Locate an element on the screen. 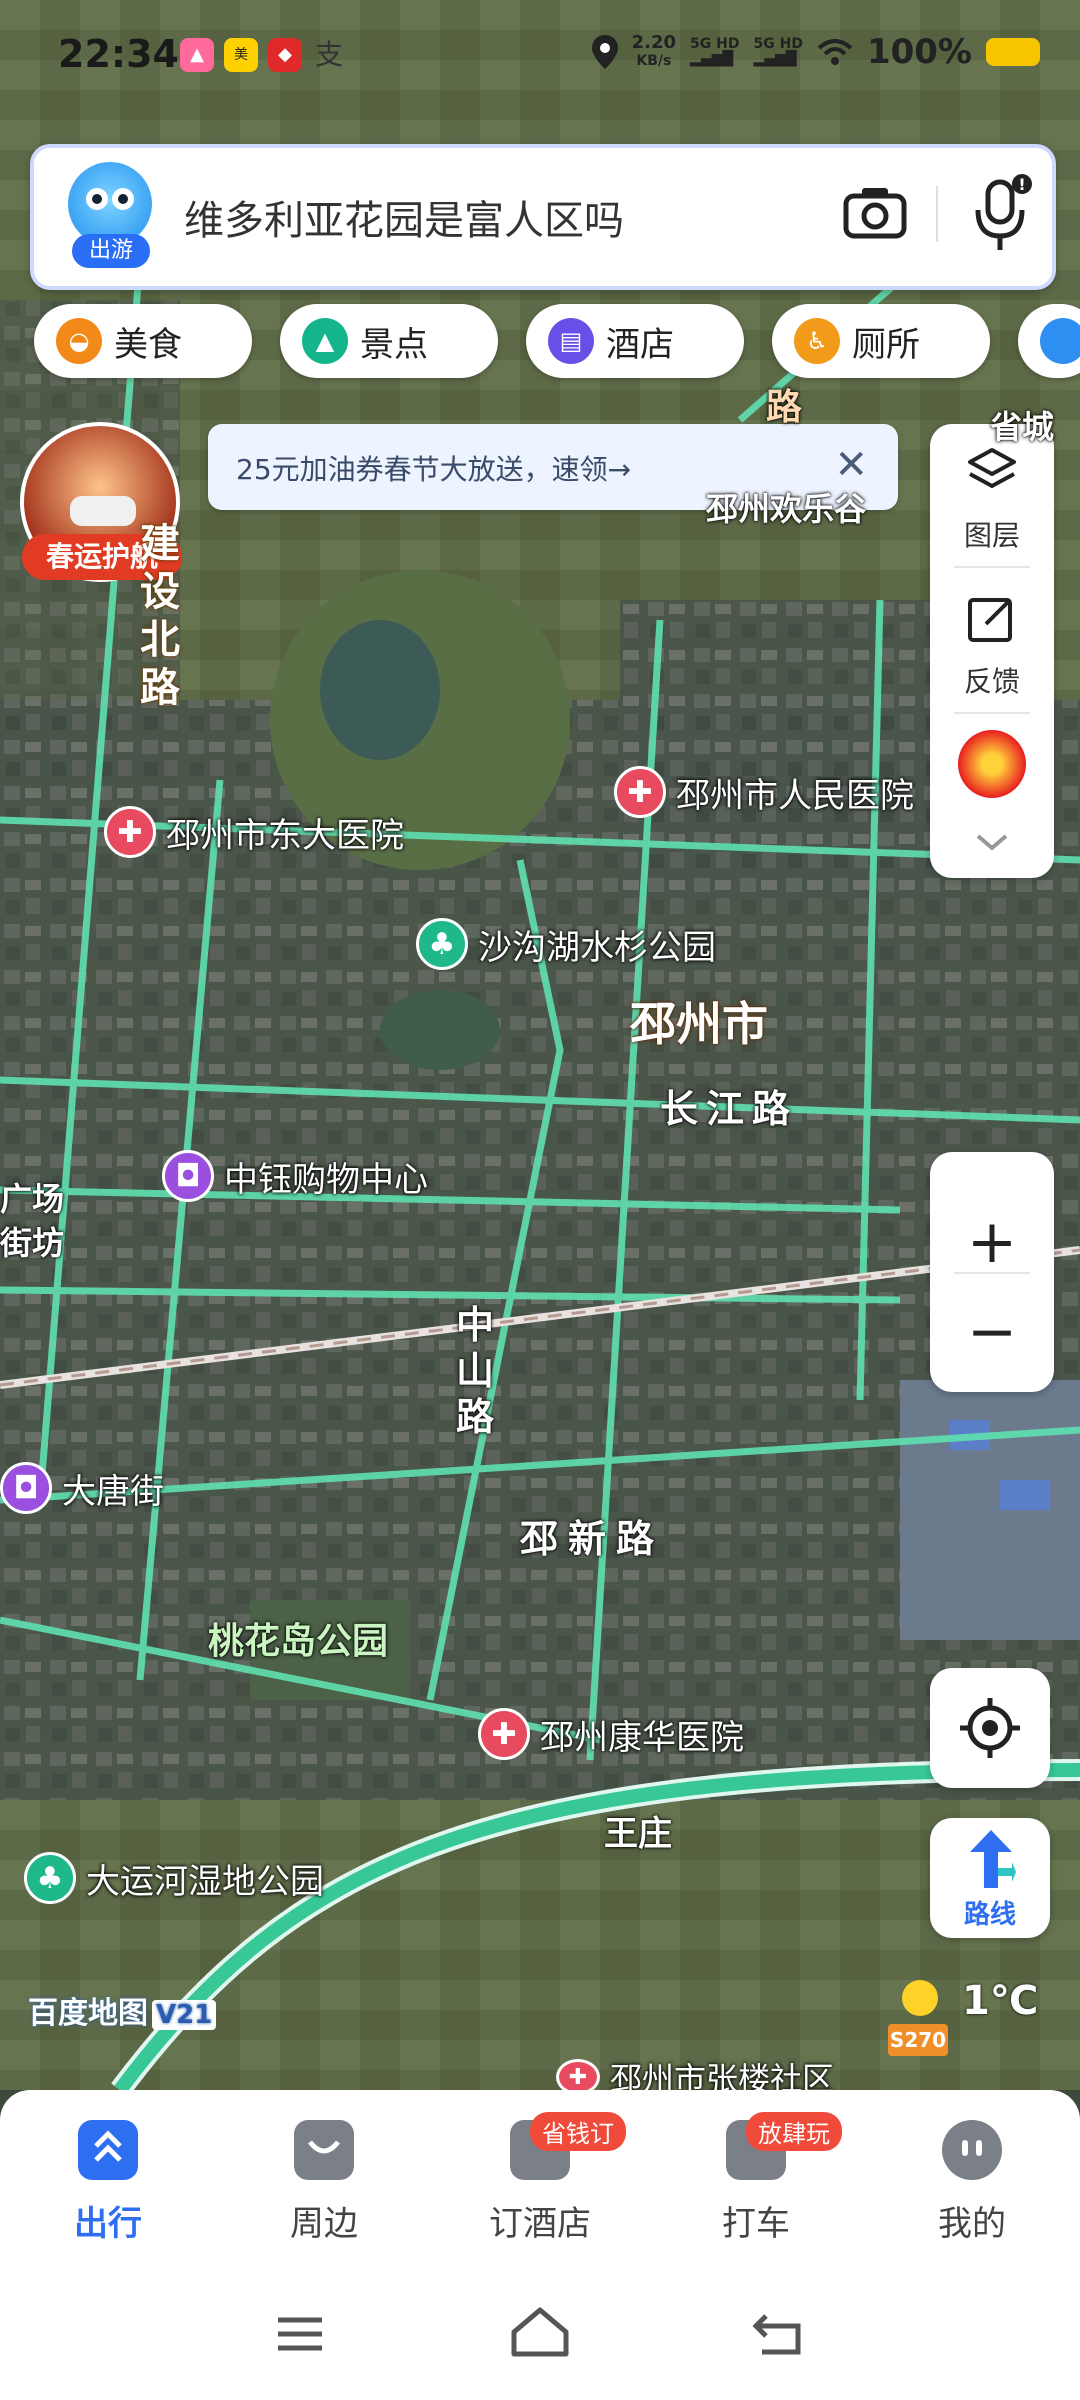  back-icon is located at coordinates (778, 2333).